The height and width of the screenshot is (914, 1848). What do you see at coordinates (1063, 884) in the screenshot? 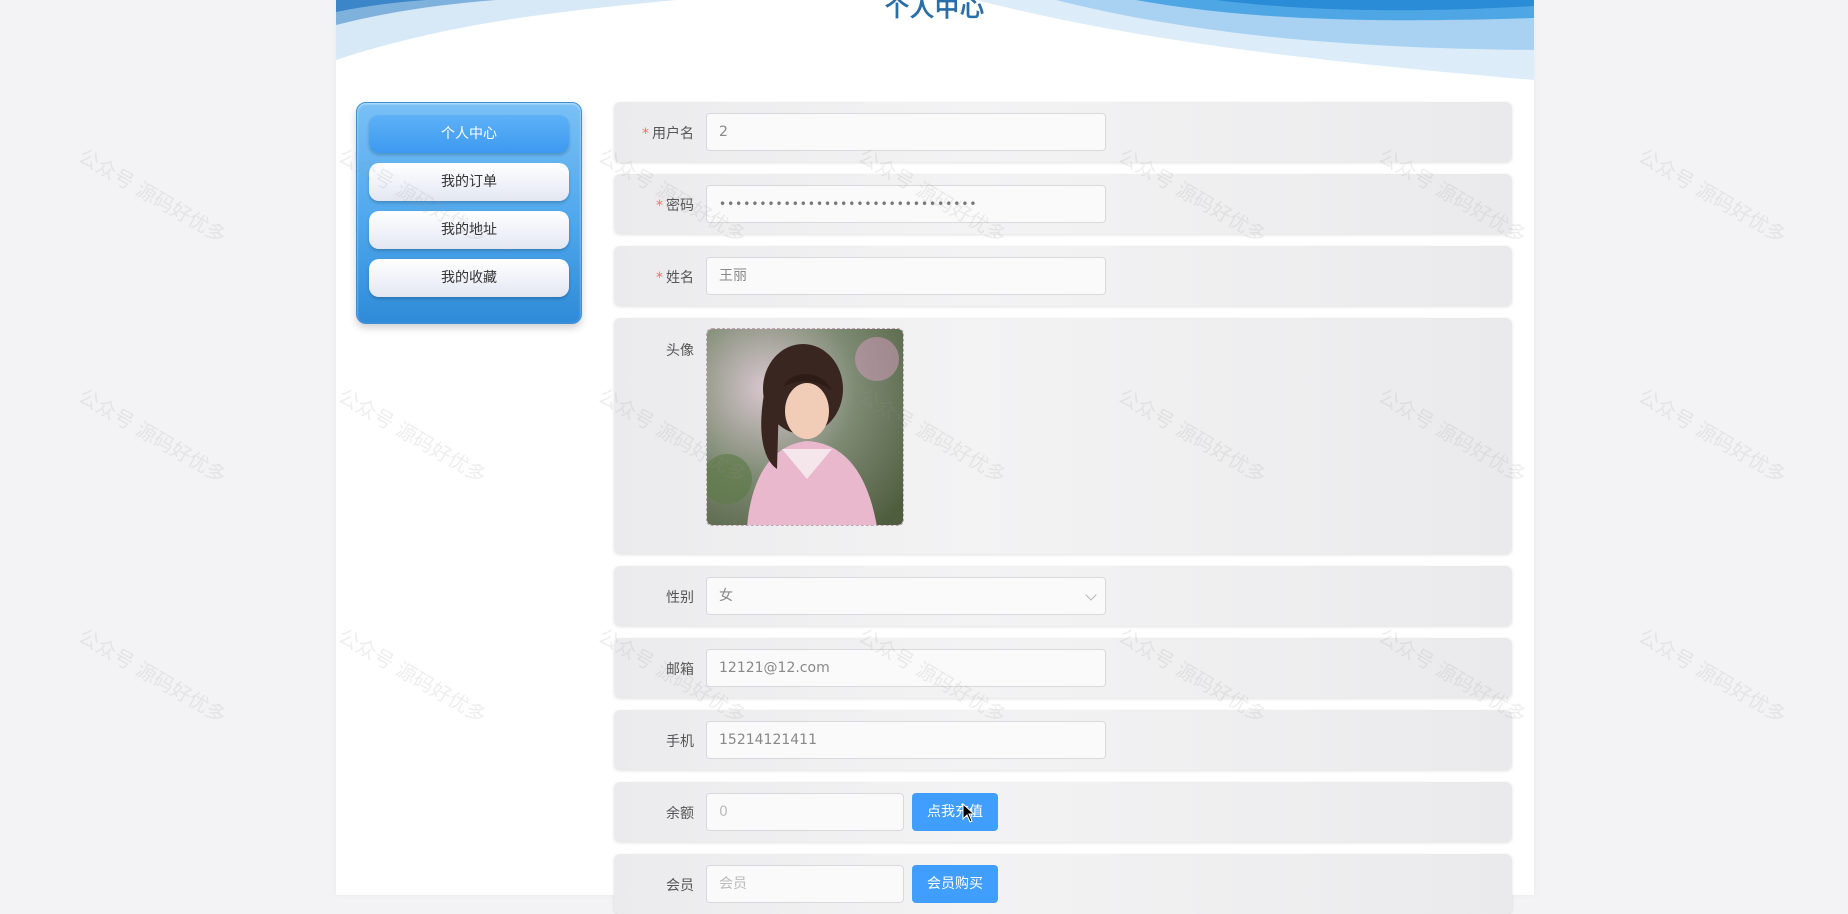
I see `form-row-member: 会员 会员 会员购买` at bounding box center [1063, 884].